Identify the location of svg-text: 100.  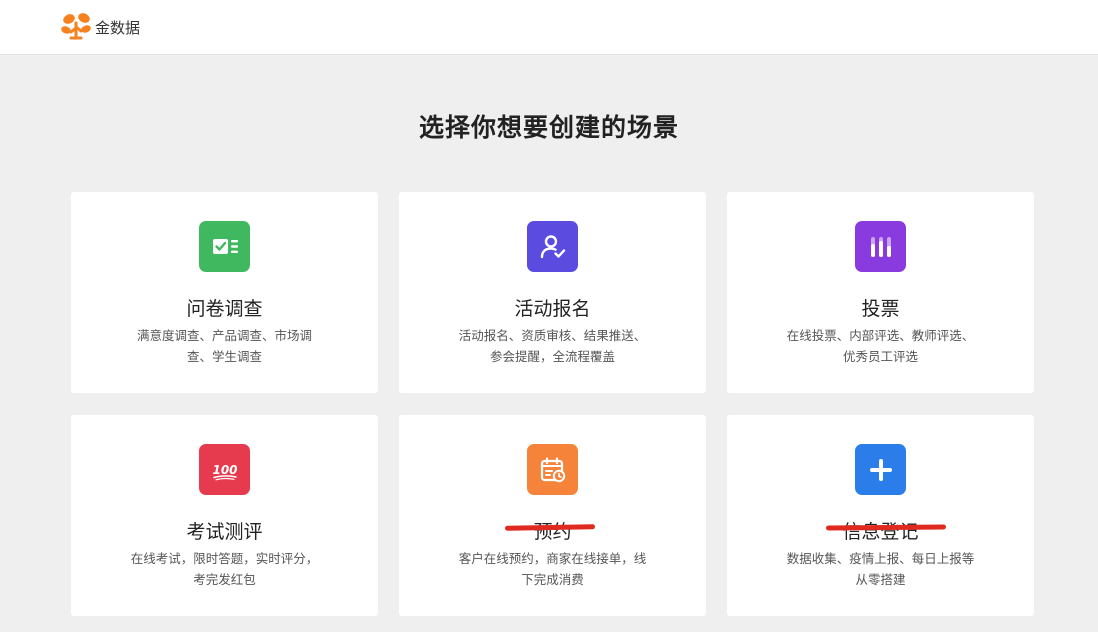
(224, 470).